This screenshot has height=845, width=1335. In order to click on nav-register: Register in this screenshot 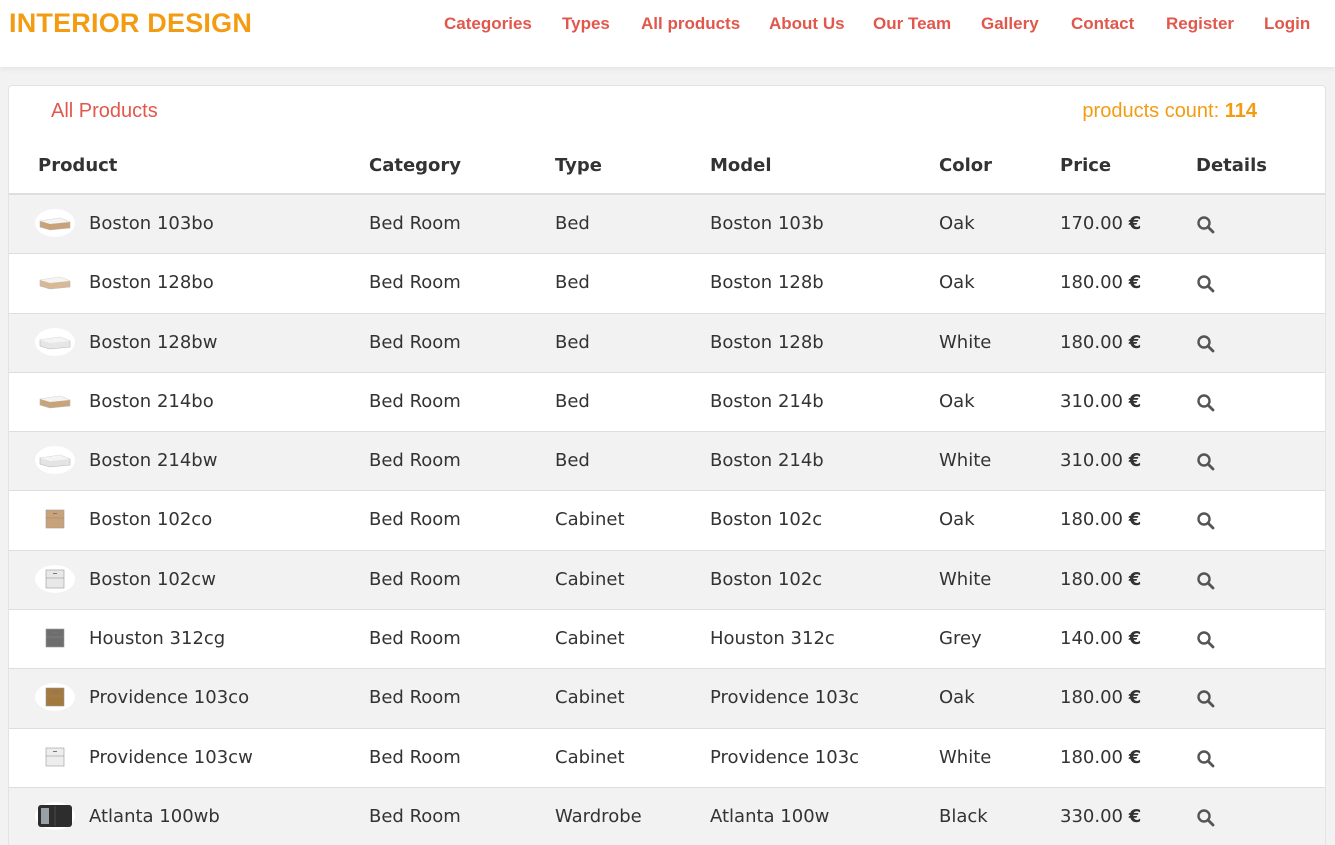, I will do `click(1200, 24)`.